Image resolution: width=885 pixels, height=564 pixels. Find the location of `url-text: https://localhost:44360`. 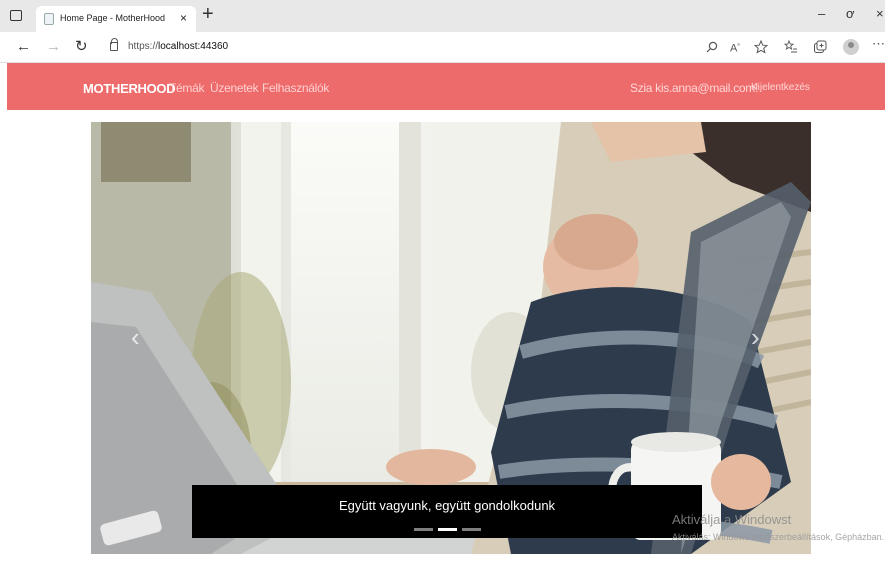

url-text: https://localhost:44360 is located at coordinates (178, 46).